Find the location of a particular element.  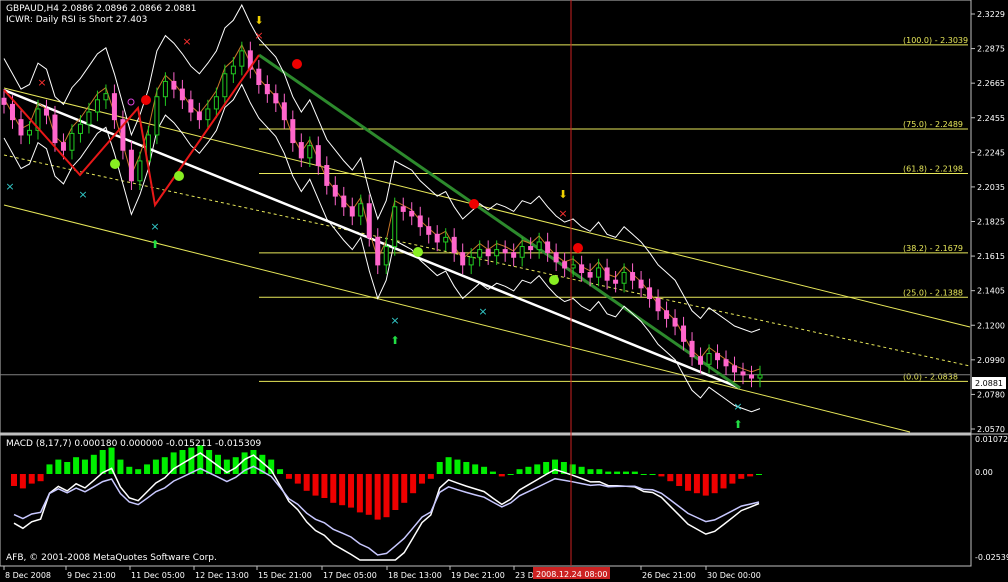

price-tick-label: 2.0990 is located at coordinates (991, 360).